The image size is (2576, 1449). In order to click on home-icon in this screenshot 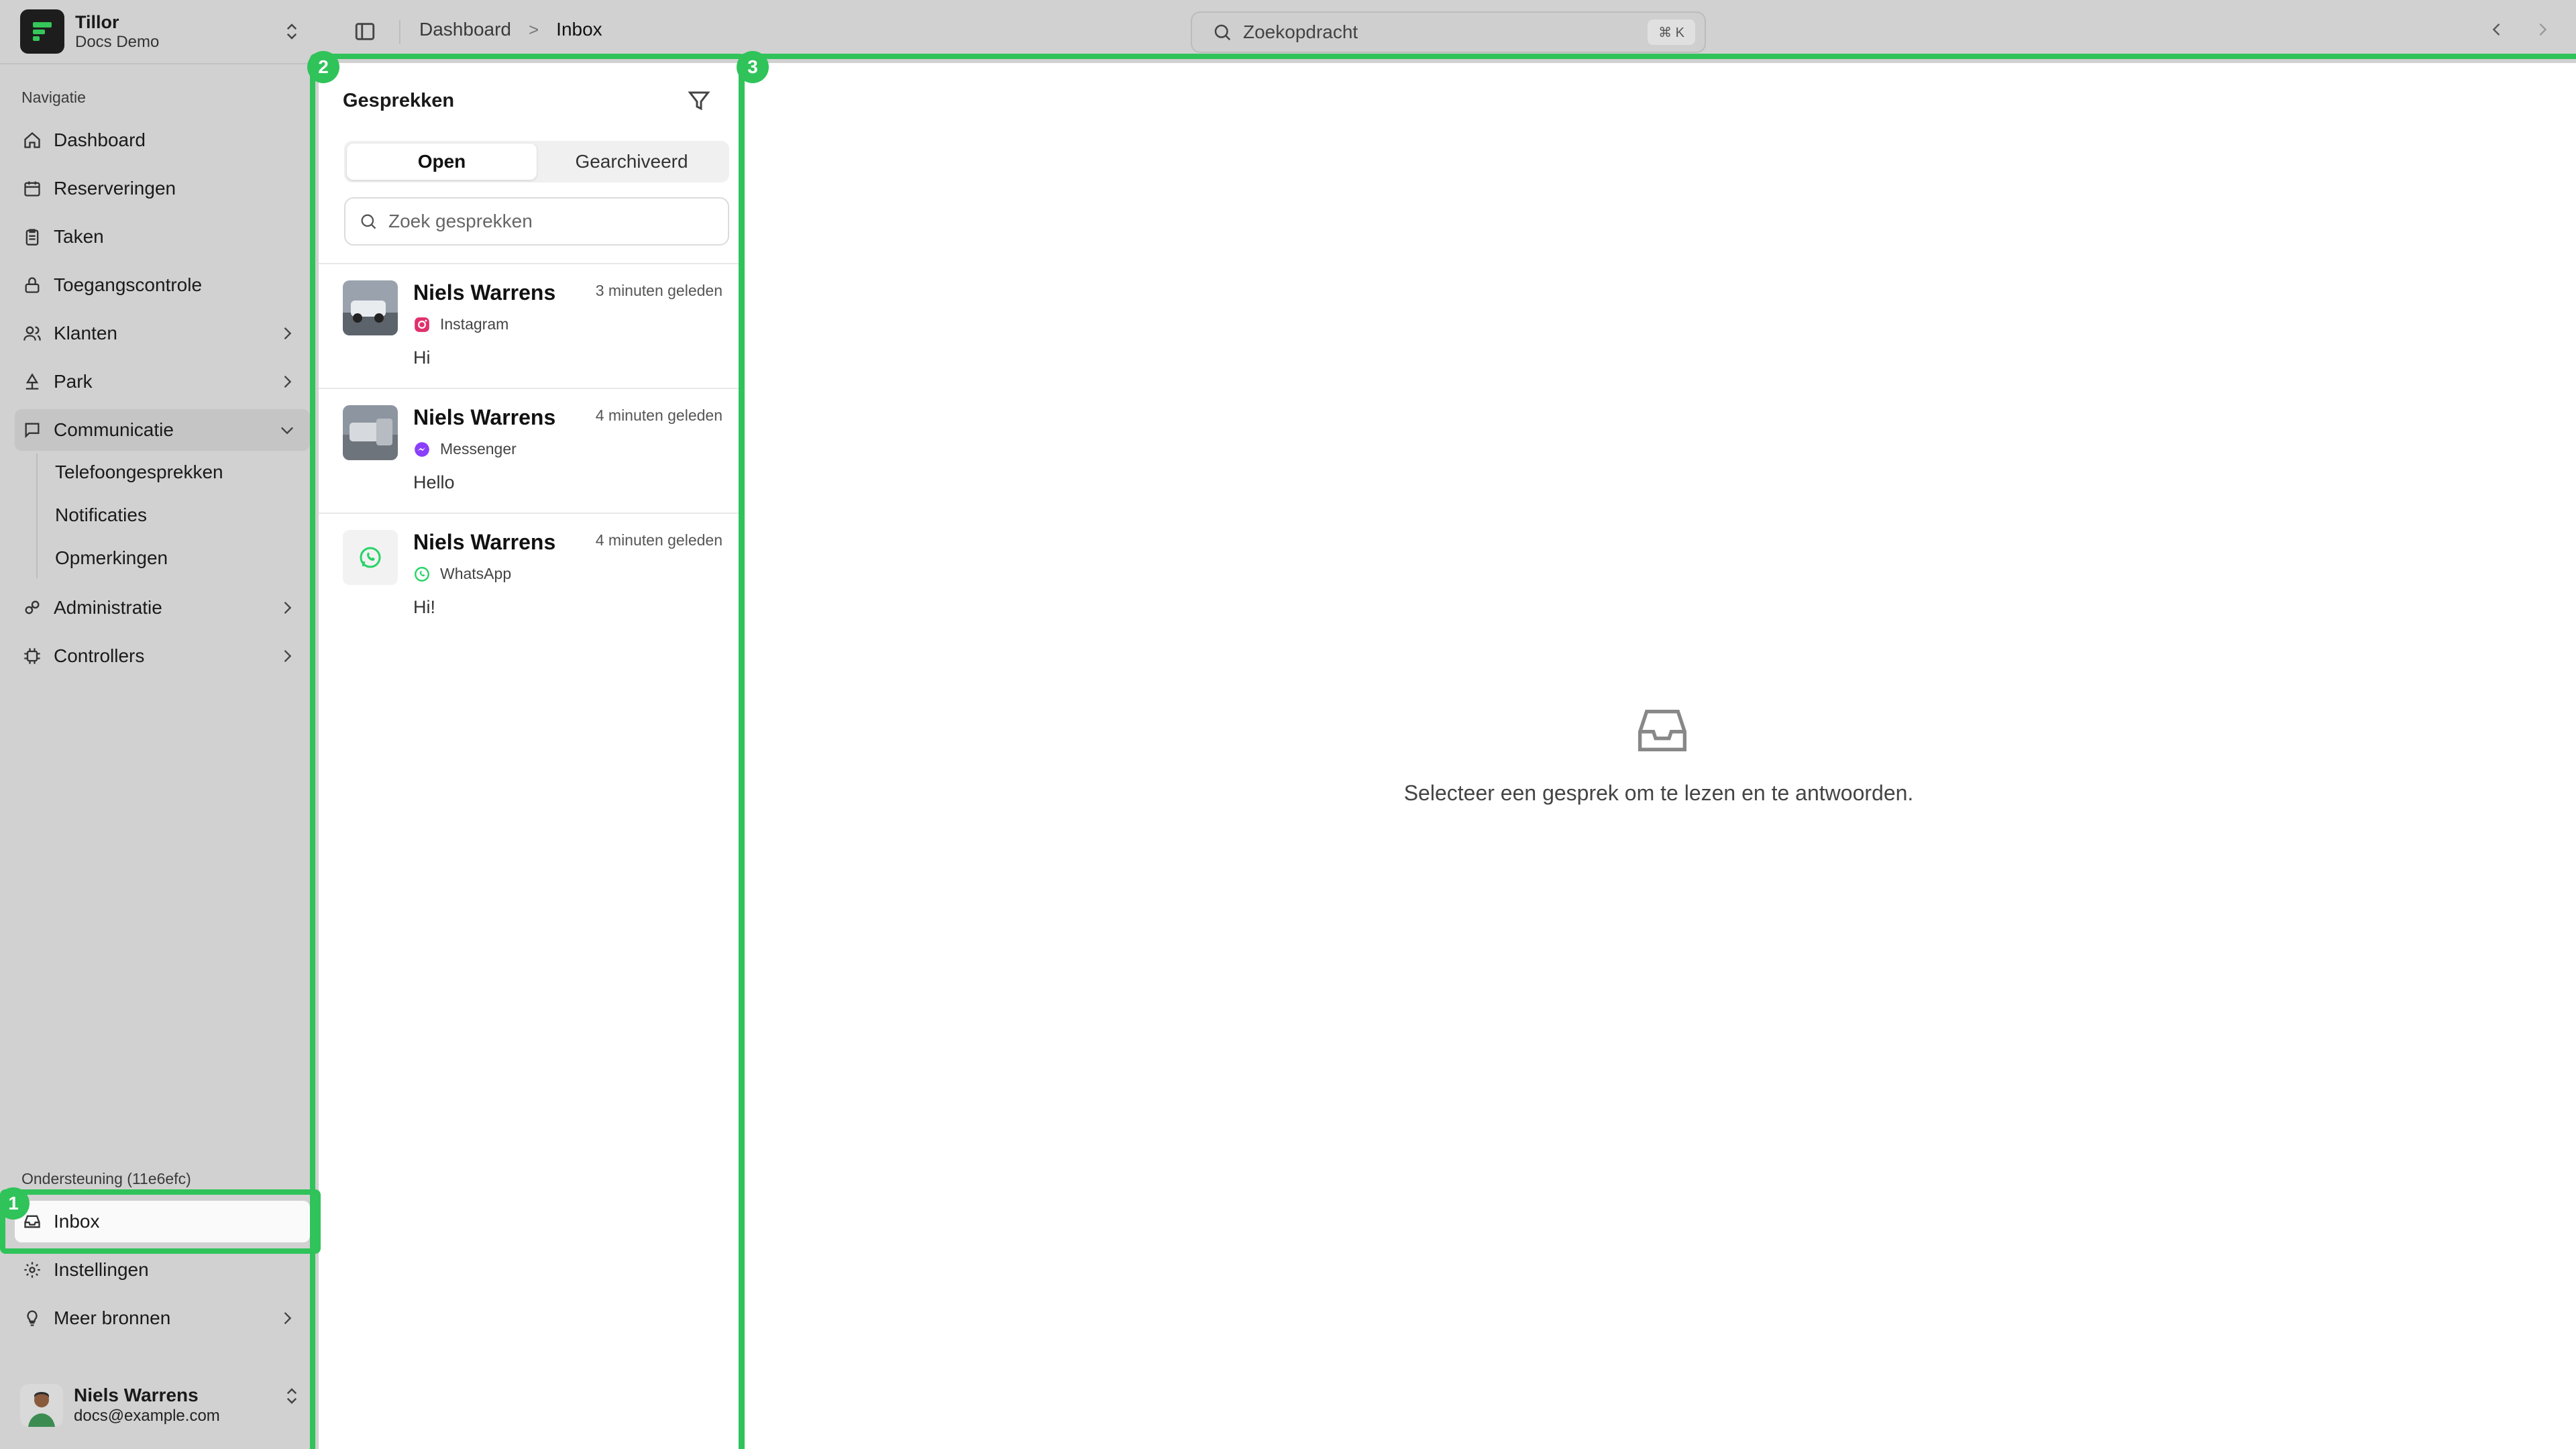, I will do `click(32, 140)`.